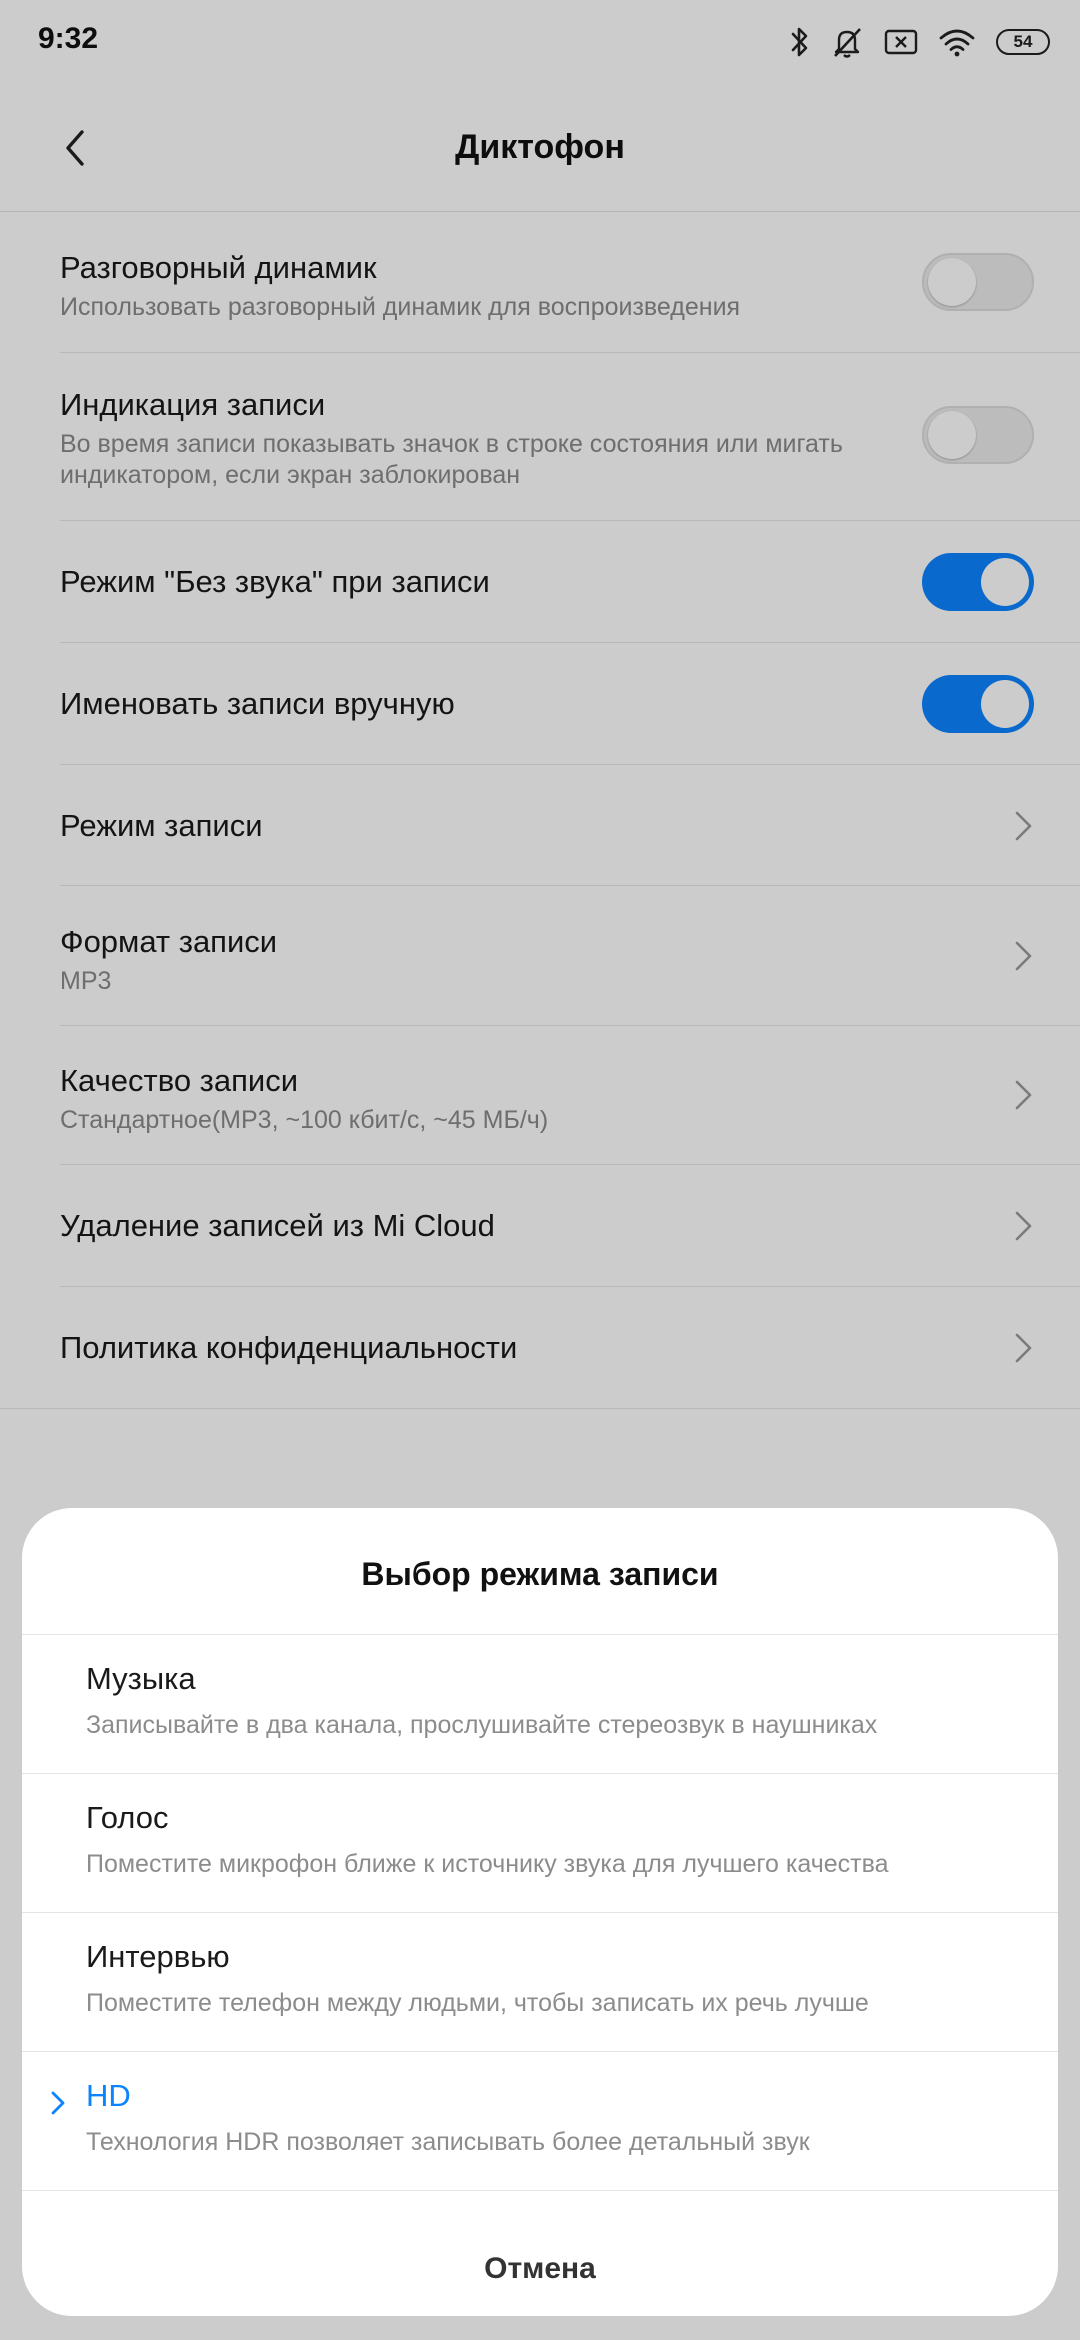 This screenshot has width=1080, height=2340. Describe the element at coordinates (127, 1817) in the screenshot. I see `option-title: Голос` at that location.